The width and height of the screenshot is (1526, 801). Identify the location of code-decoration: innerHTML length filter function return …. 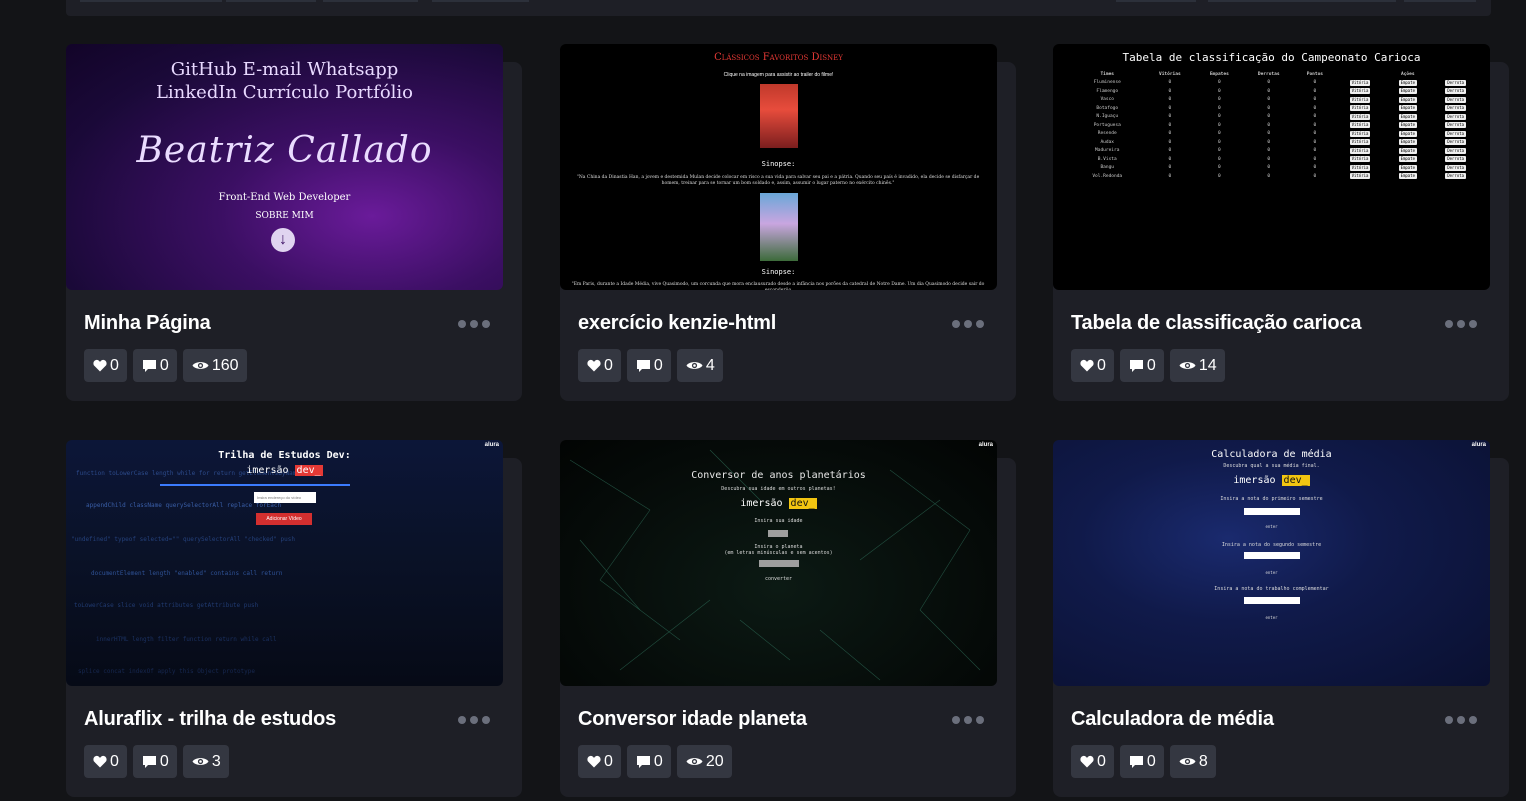
(186, 639).